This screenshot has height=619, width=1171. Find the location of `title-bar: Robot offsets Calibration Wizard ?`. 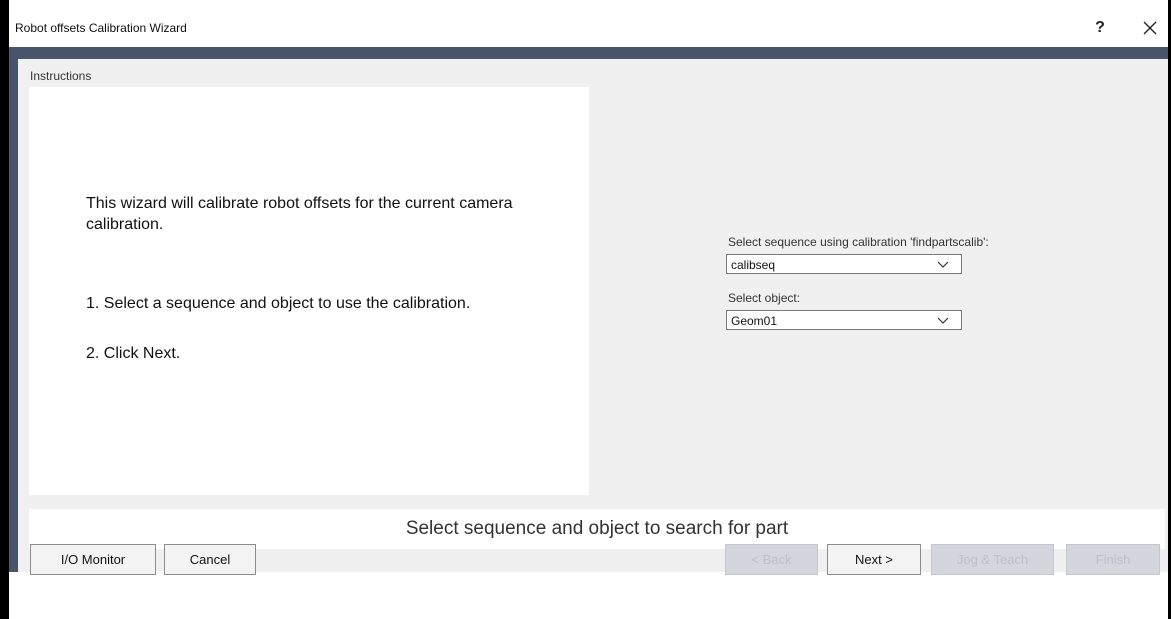

title-bar: Robot offsets Calibration Wizard ? is located at coordinates (588, 28).